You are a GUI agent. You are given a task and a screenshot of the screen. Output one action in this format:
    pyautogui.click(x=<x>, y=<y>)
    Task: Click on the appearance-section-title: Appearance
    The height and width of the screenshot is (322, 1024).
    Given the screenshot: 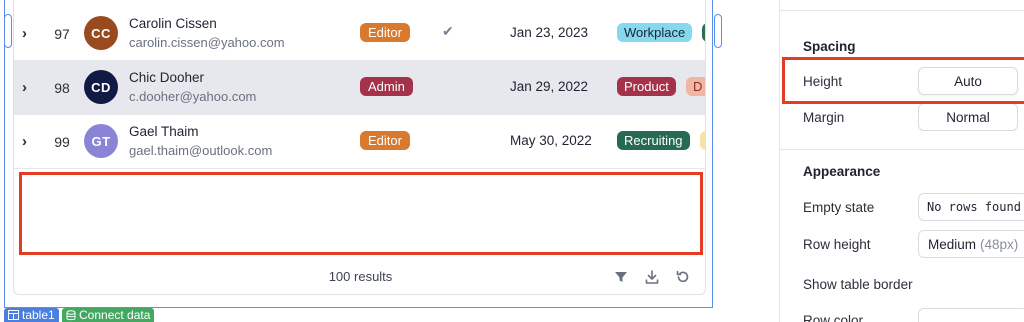 What is the action you would take?
    pyautogui.click(x=842, y=171)
    